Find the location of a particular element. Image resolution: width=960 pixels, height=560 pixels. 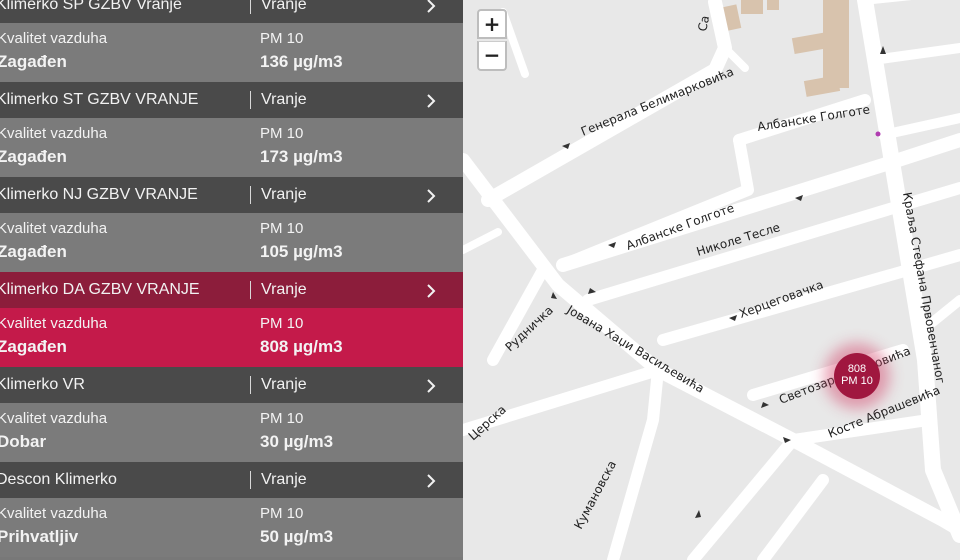

pollutant-value: 50 µg/m3 is located at coordinates (297, 536).